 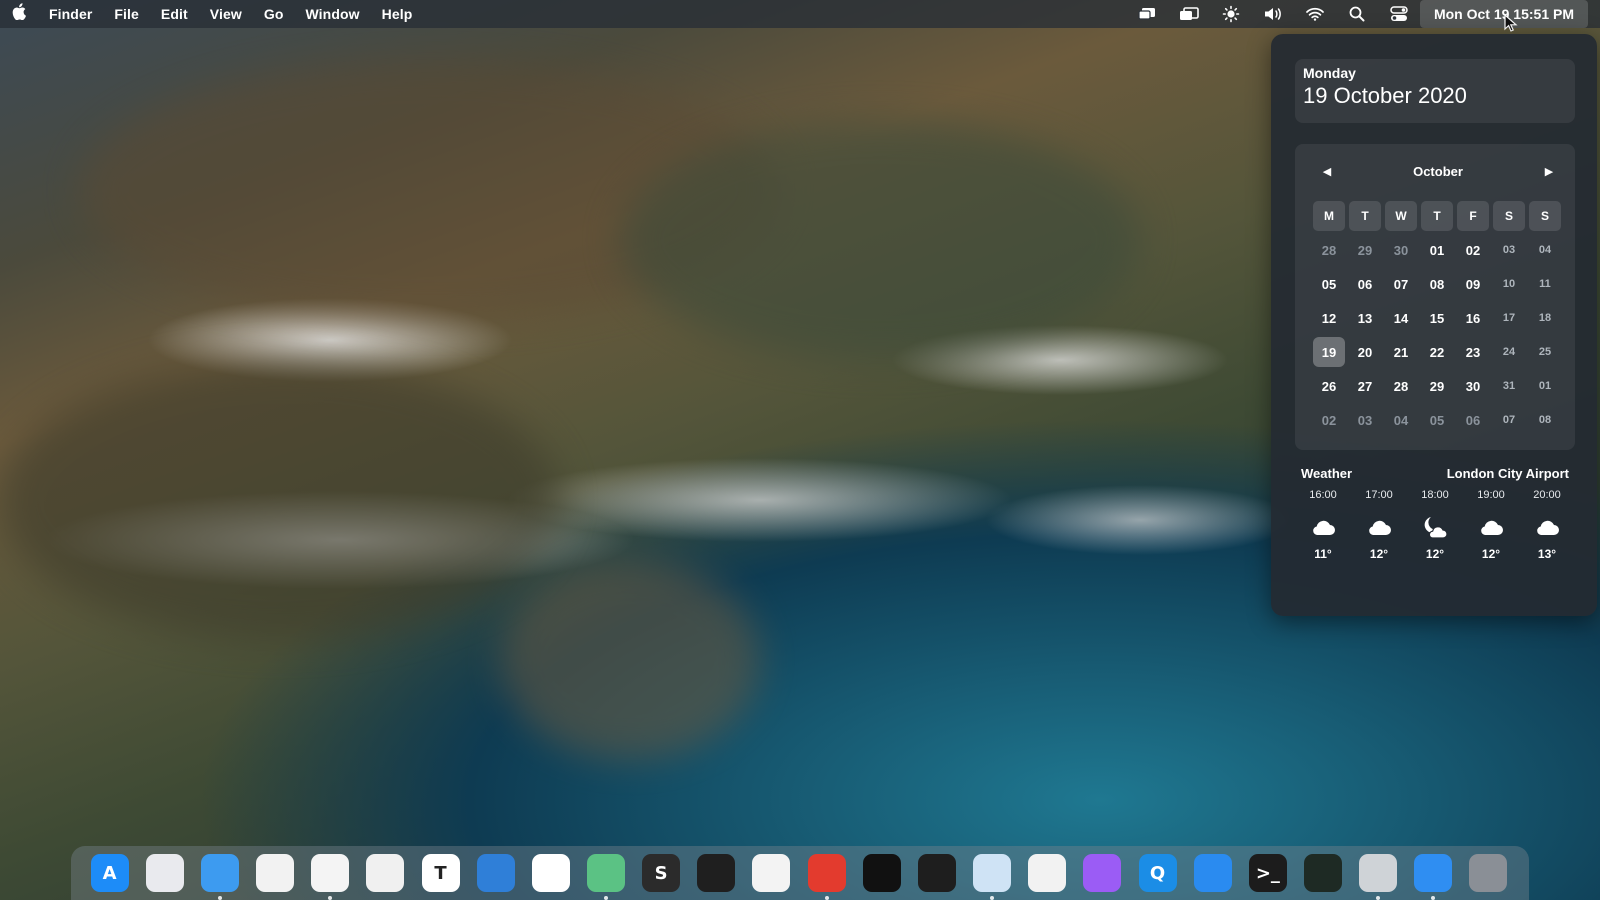 What do you see at coordinates (1102, 873) in the screenshot?
I see `dock-item-screen-recorder` at bounding box center [1102, 873].